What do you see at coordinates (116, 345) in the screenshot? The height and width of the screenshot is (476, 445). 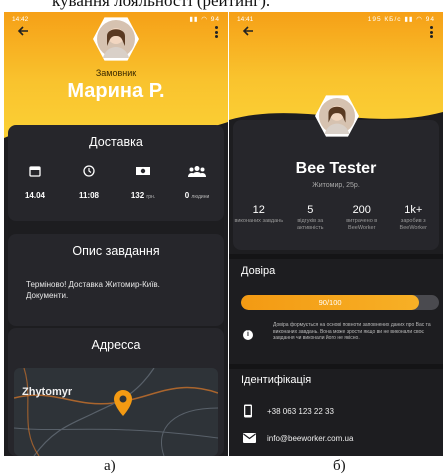 I see `address-title: Адресса` at bounding box center [116, 345].